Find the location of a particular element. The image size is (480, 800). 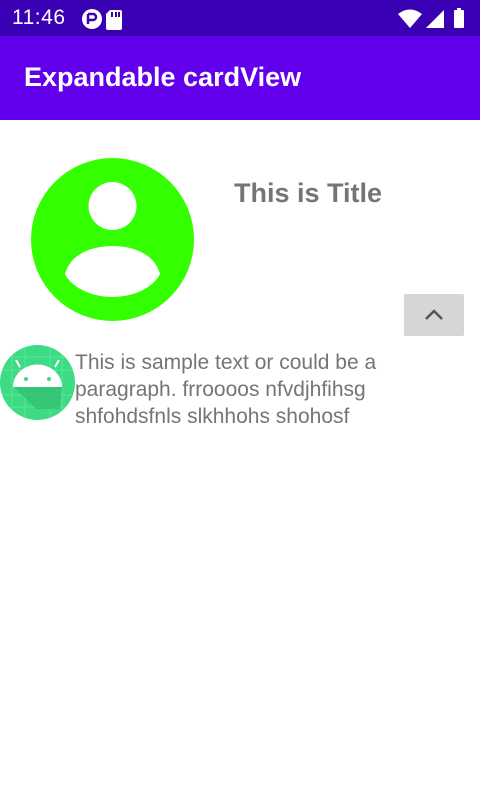

status-bar: 11:46 is located at coordinates (240, 18).